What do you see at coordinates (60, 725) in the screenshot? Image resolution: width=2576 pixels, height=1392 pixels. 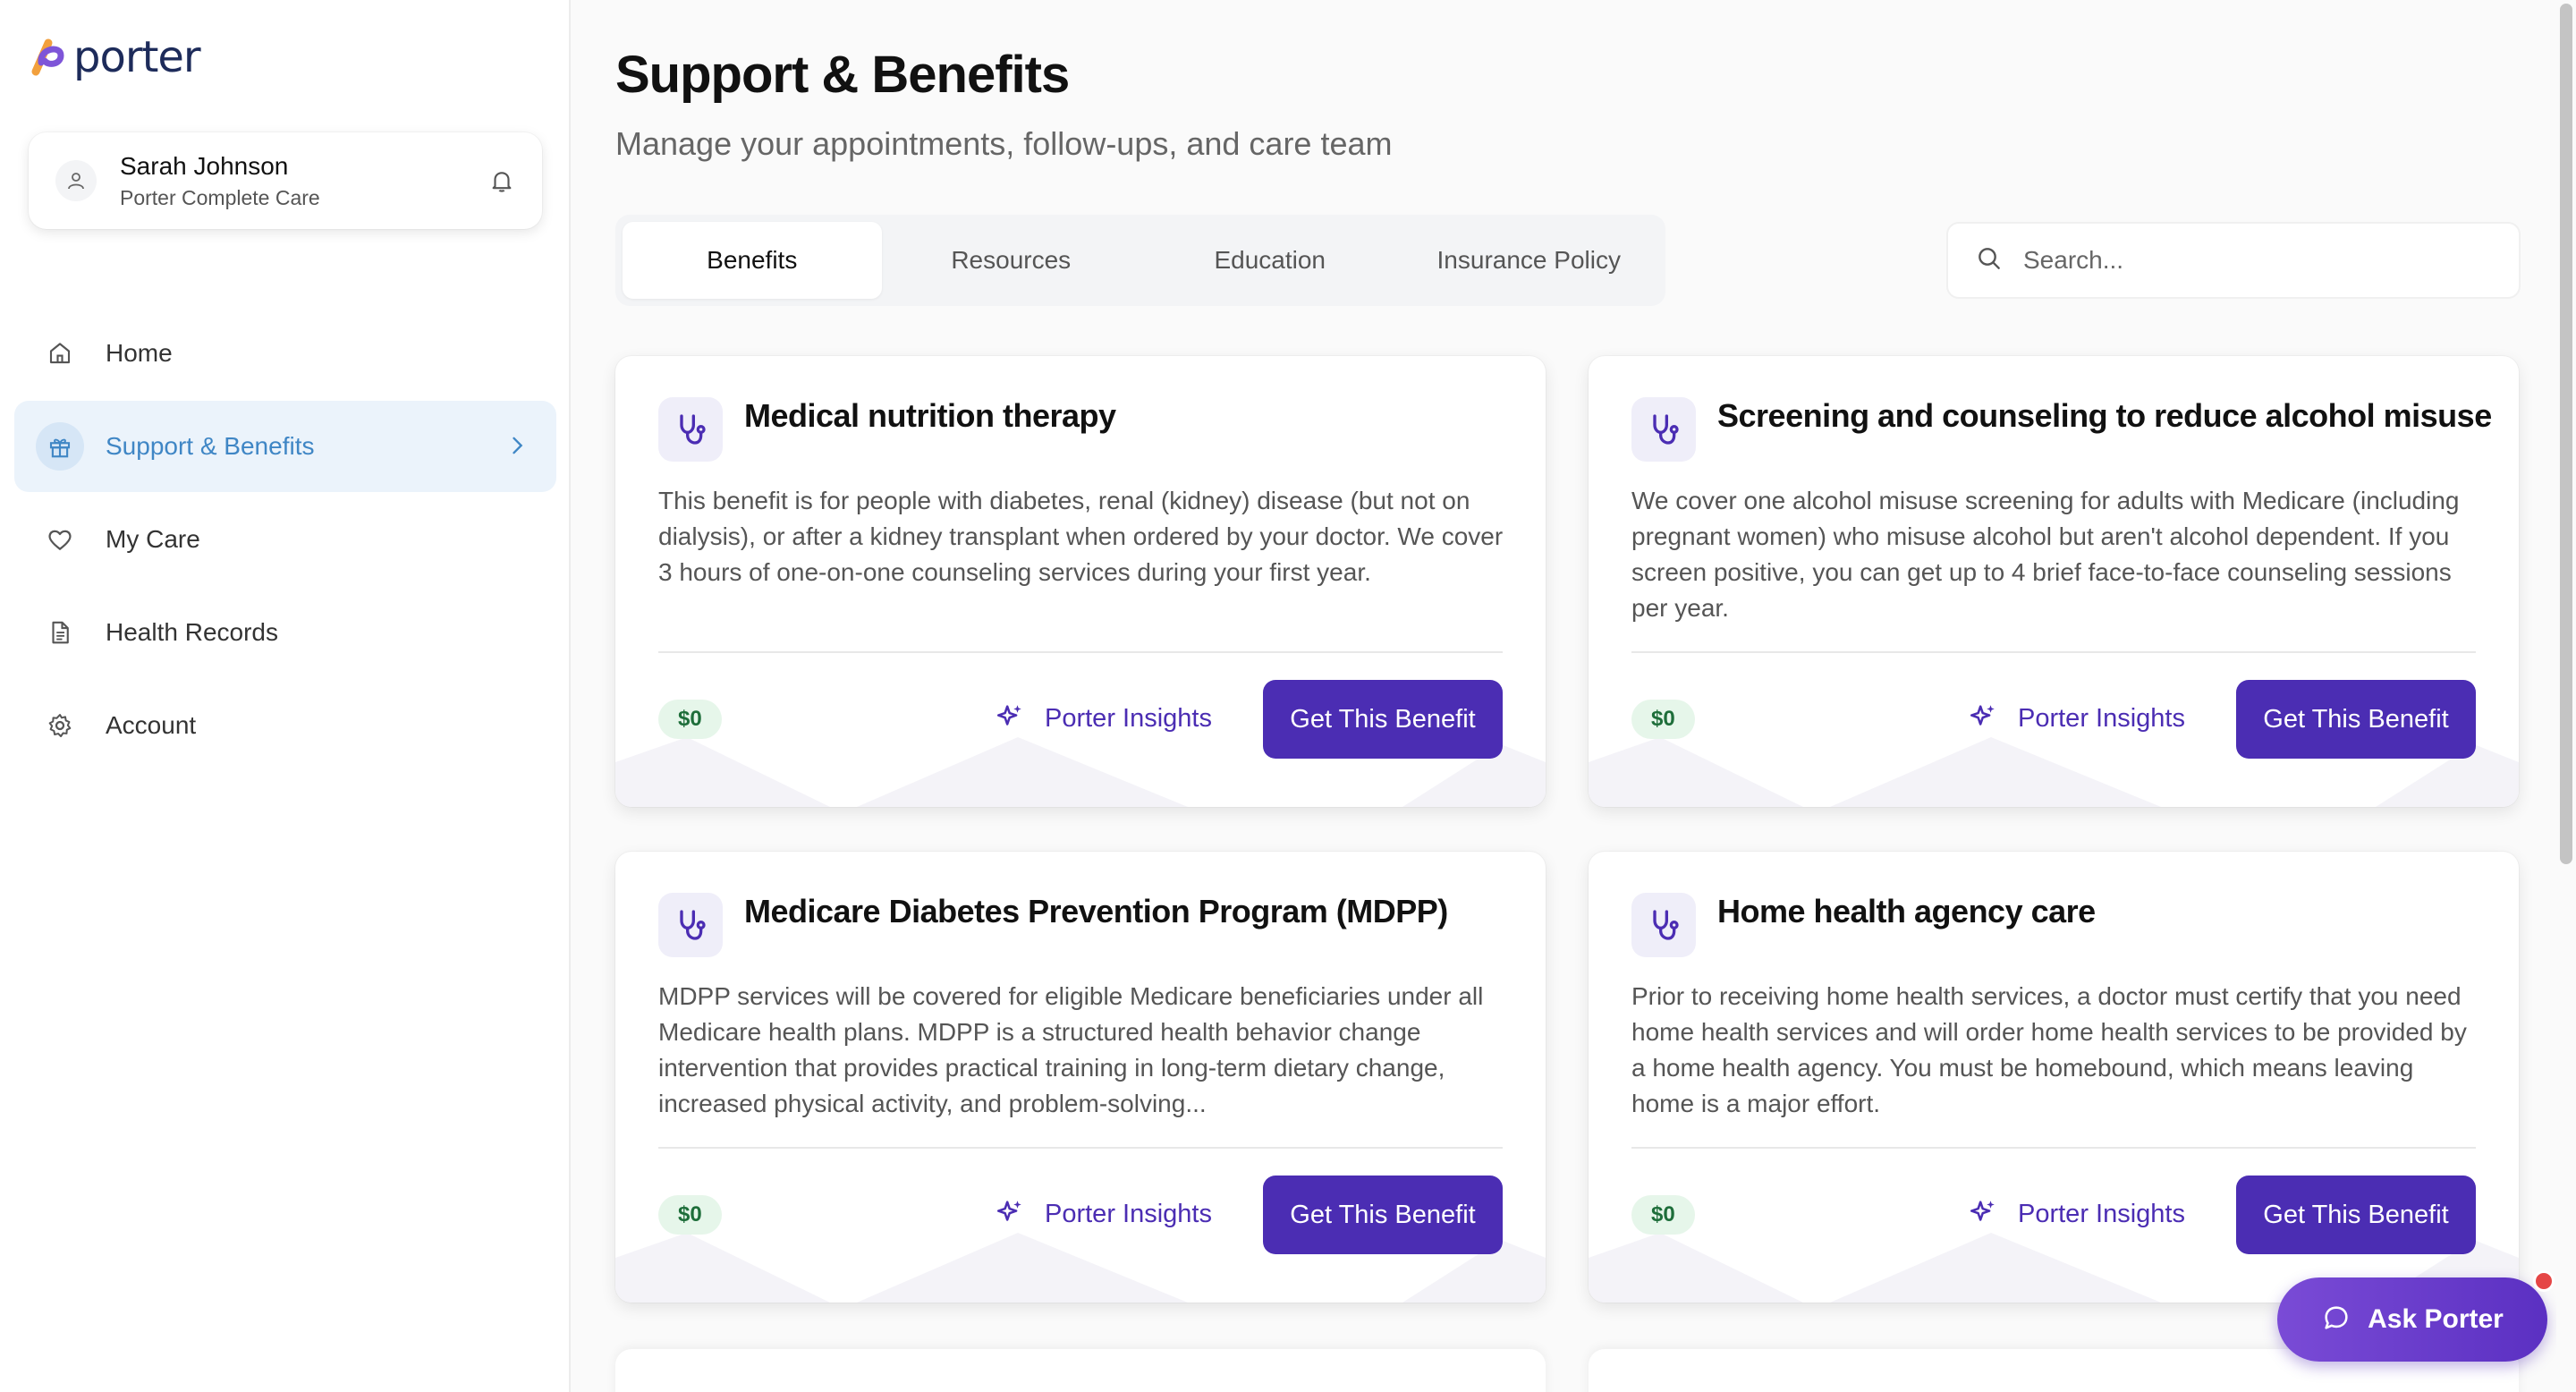 I see `gear-icon` at bounding box center [60, 725].